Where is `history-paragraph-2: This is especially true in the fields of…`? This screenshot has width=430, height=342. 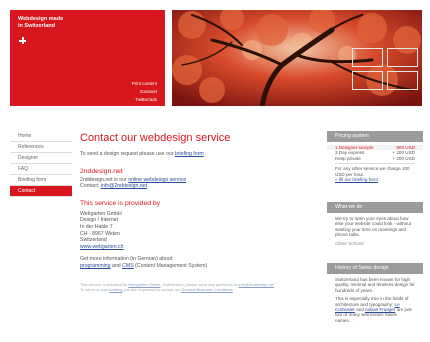 history-paragraph-2: This is especially true in the fields of… is located at coordinates (375, 309).